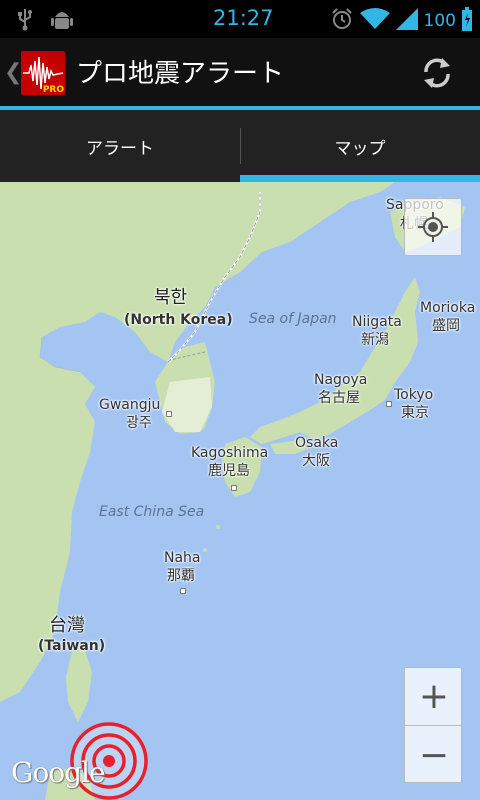 The image size is (480, 800). I want to click on taiwan-label-en: (Taiwan), so click(72, 646).